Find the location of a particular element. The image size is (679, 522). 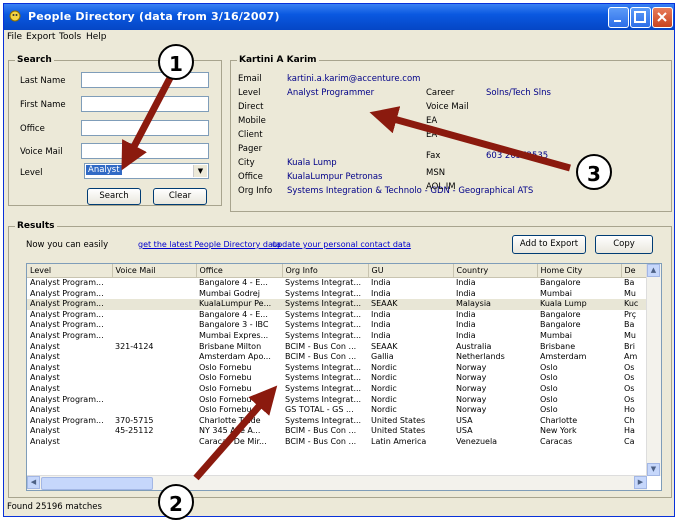

table-cell: Brisbane is located at coordinates (558, 346).